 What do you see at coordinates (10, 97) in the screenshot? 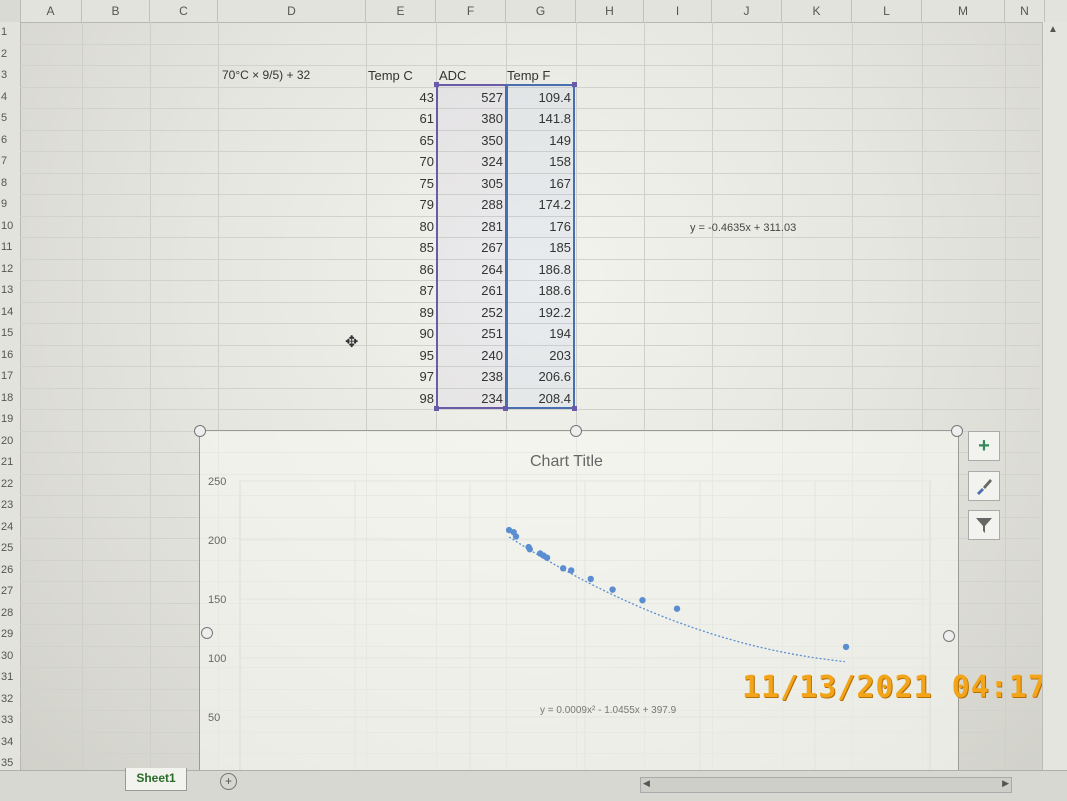
I see `row-header-4: 4` at bounding box center [10, 97].